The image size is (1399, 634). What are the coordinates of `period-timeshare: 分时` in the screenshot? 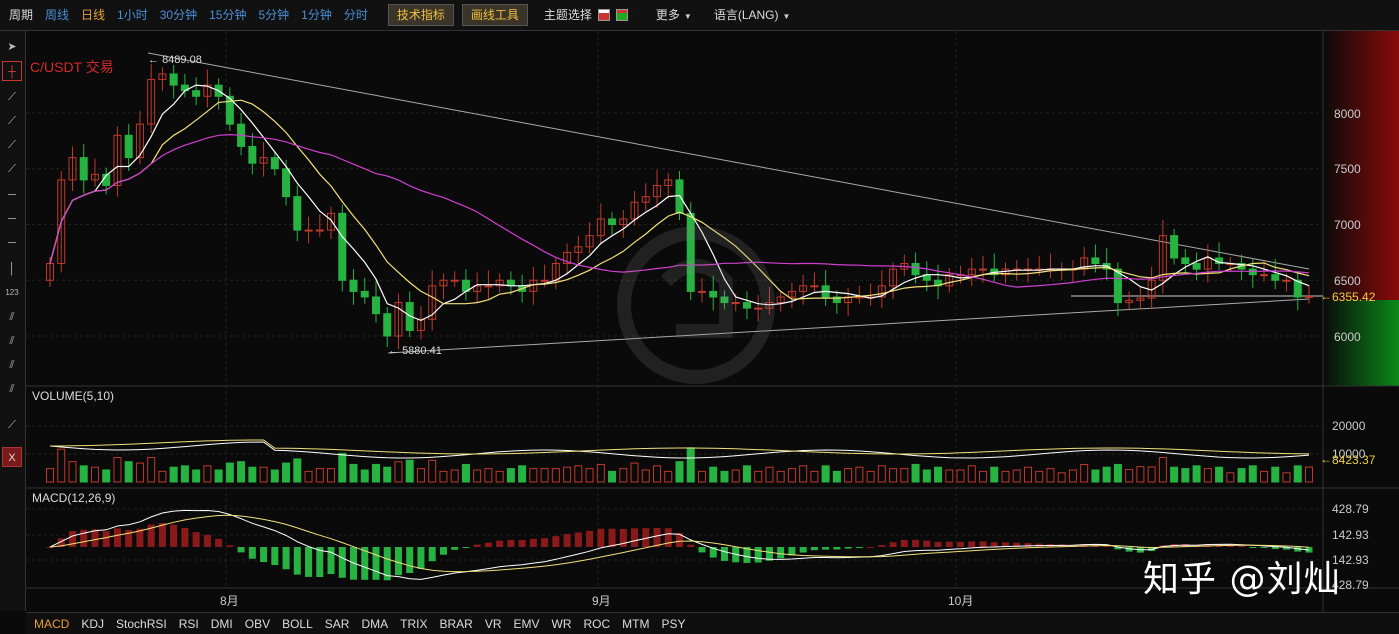 It's located at (356, 15).